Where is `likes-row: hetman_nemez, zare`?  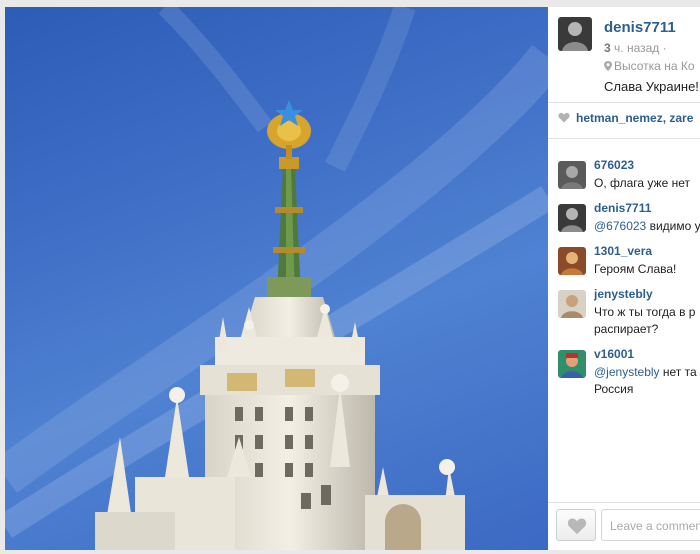
likes-row: hetman_nemez, zare is located at coordinates (625, 118).